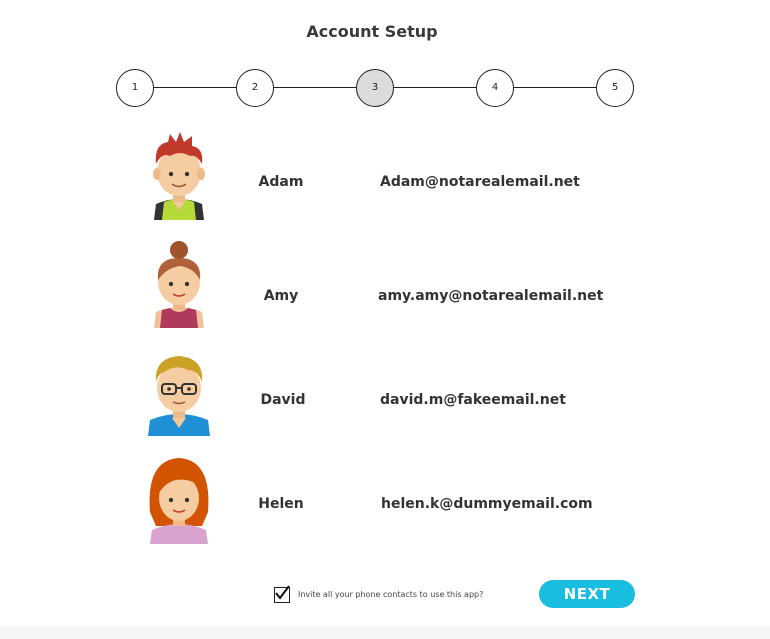 The image size is (770, 639). What do you see at coordinates (179, 396) in the screenshot?
I see `man-glasses-avatar-icon` at bounding box center [179, 396].